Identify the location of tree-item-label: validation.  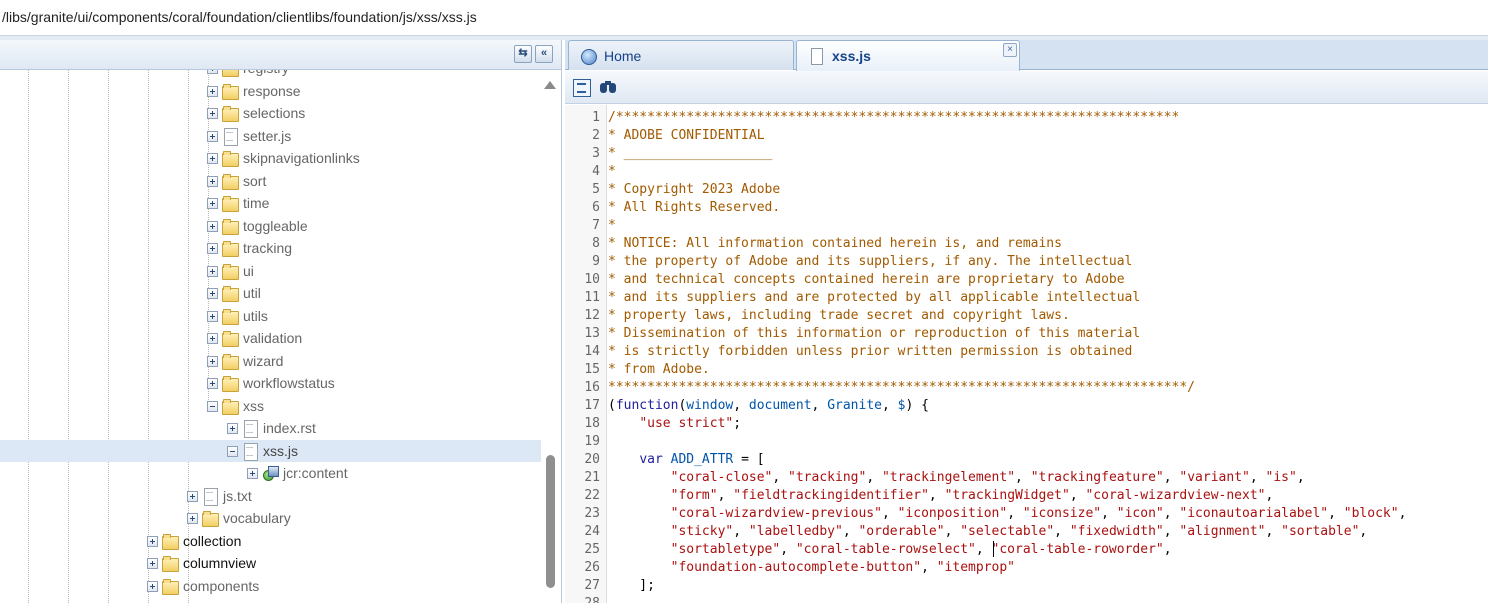
(273, 338).